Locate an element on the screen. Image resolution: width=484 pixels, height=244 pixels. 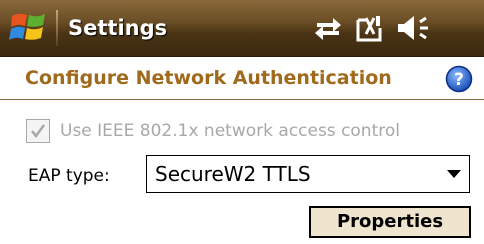
properties-button: Properties is located at coordinates (390, 222).